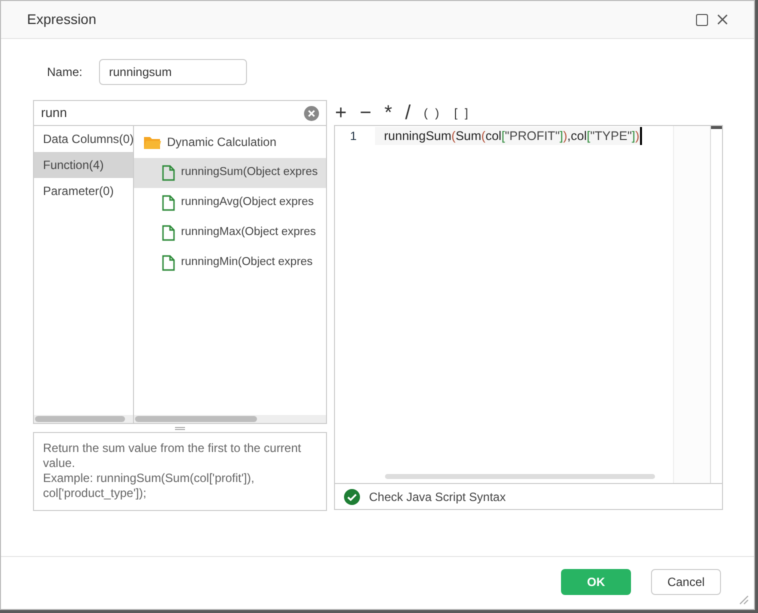 Image resolution: width=758 pixels, height=613 pixels. What do you see at coordinates (341, 112) in the screenshot?
I see `operator-button: +` at bounding box center [341, 112].